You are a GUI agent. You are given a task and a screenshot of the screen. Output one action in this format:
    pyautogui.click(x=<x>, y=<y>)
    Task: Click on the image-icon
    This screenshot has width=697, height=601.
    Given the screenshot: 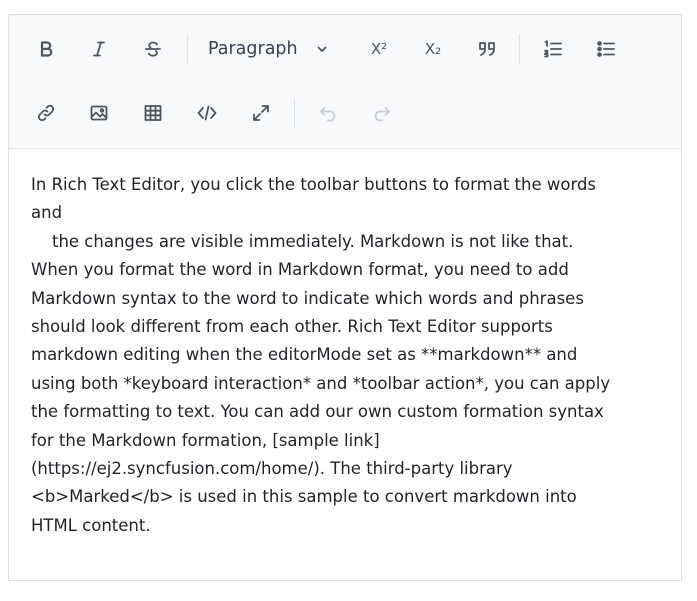 What is the action you would take?
    pyautogui.click(x=99, y=113)
    